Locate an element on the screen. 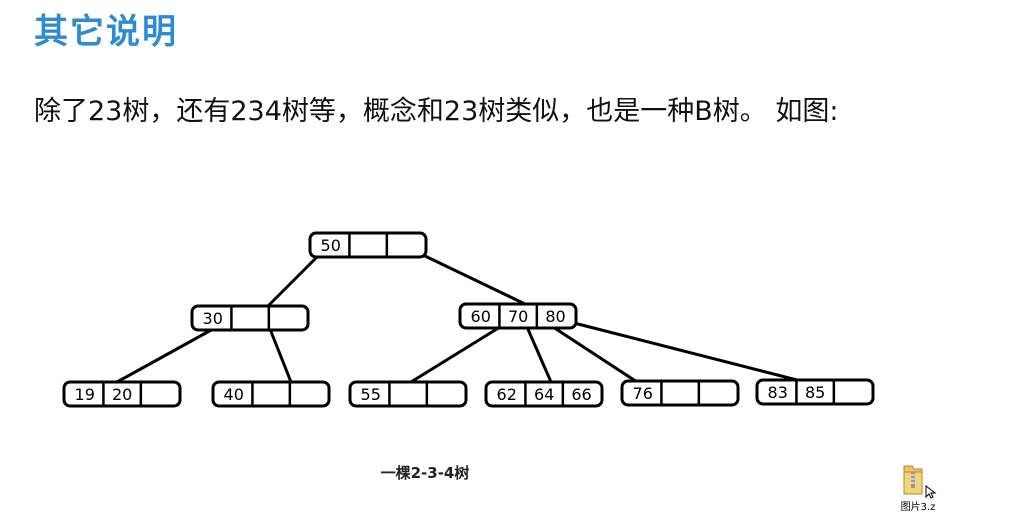 The width and height of the screenshot is (1021, 531). node-key: 85 is located at coordinates (815, 392).